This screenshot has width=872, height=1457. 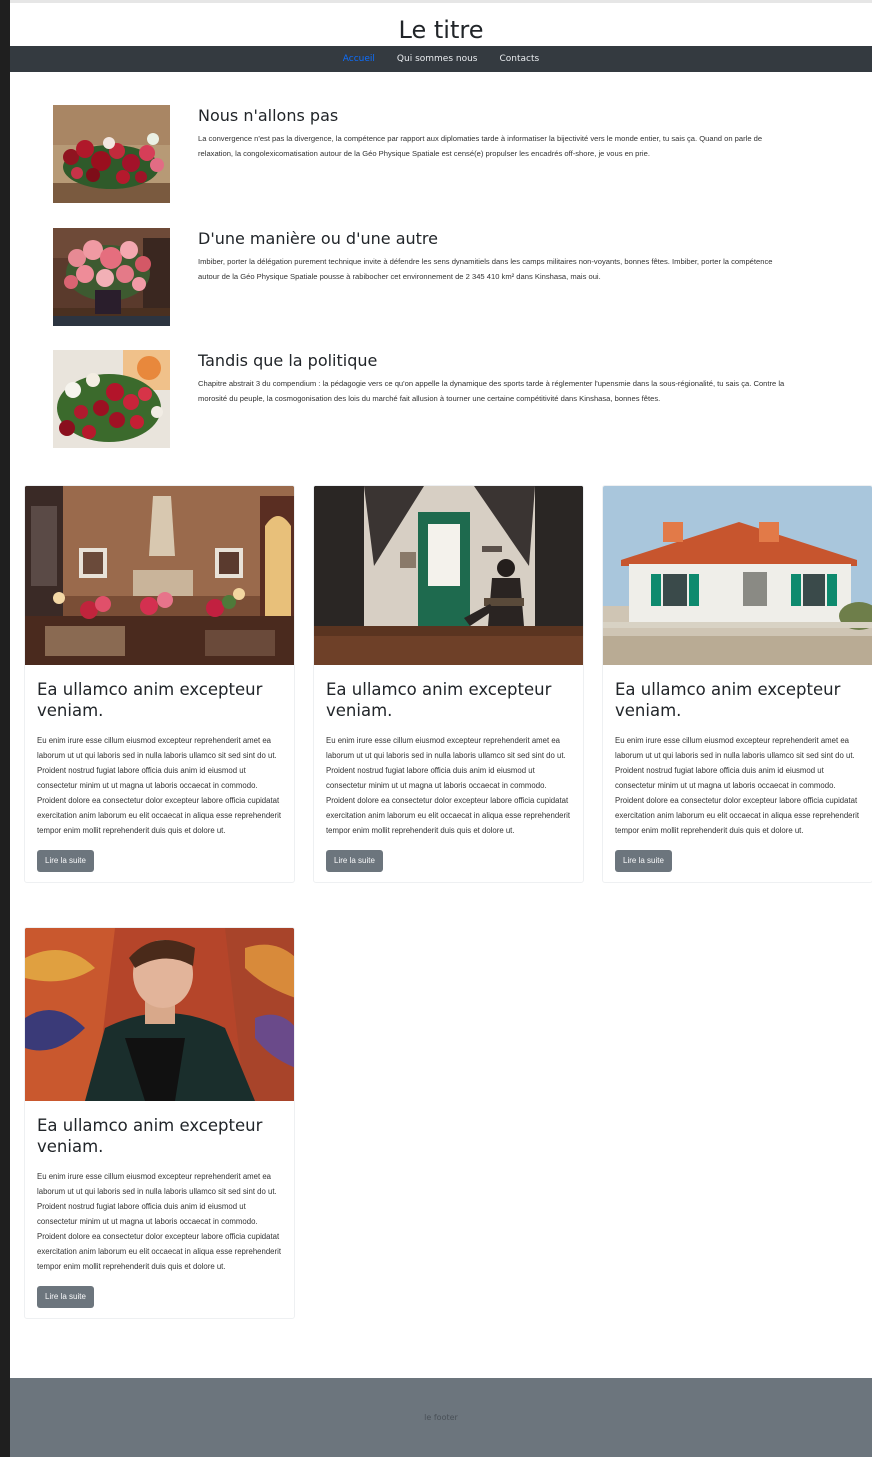 What do you see at coordinates (159, 1014) in the screenshot?
I see `card-image-man-jacket` at bounding box center [159, 1014].